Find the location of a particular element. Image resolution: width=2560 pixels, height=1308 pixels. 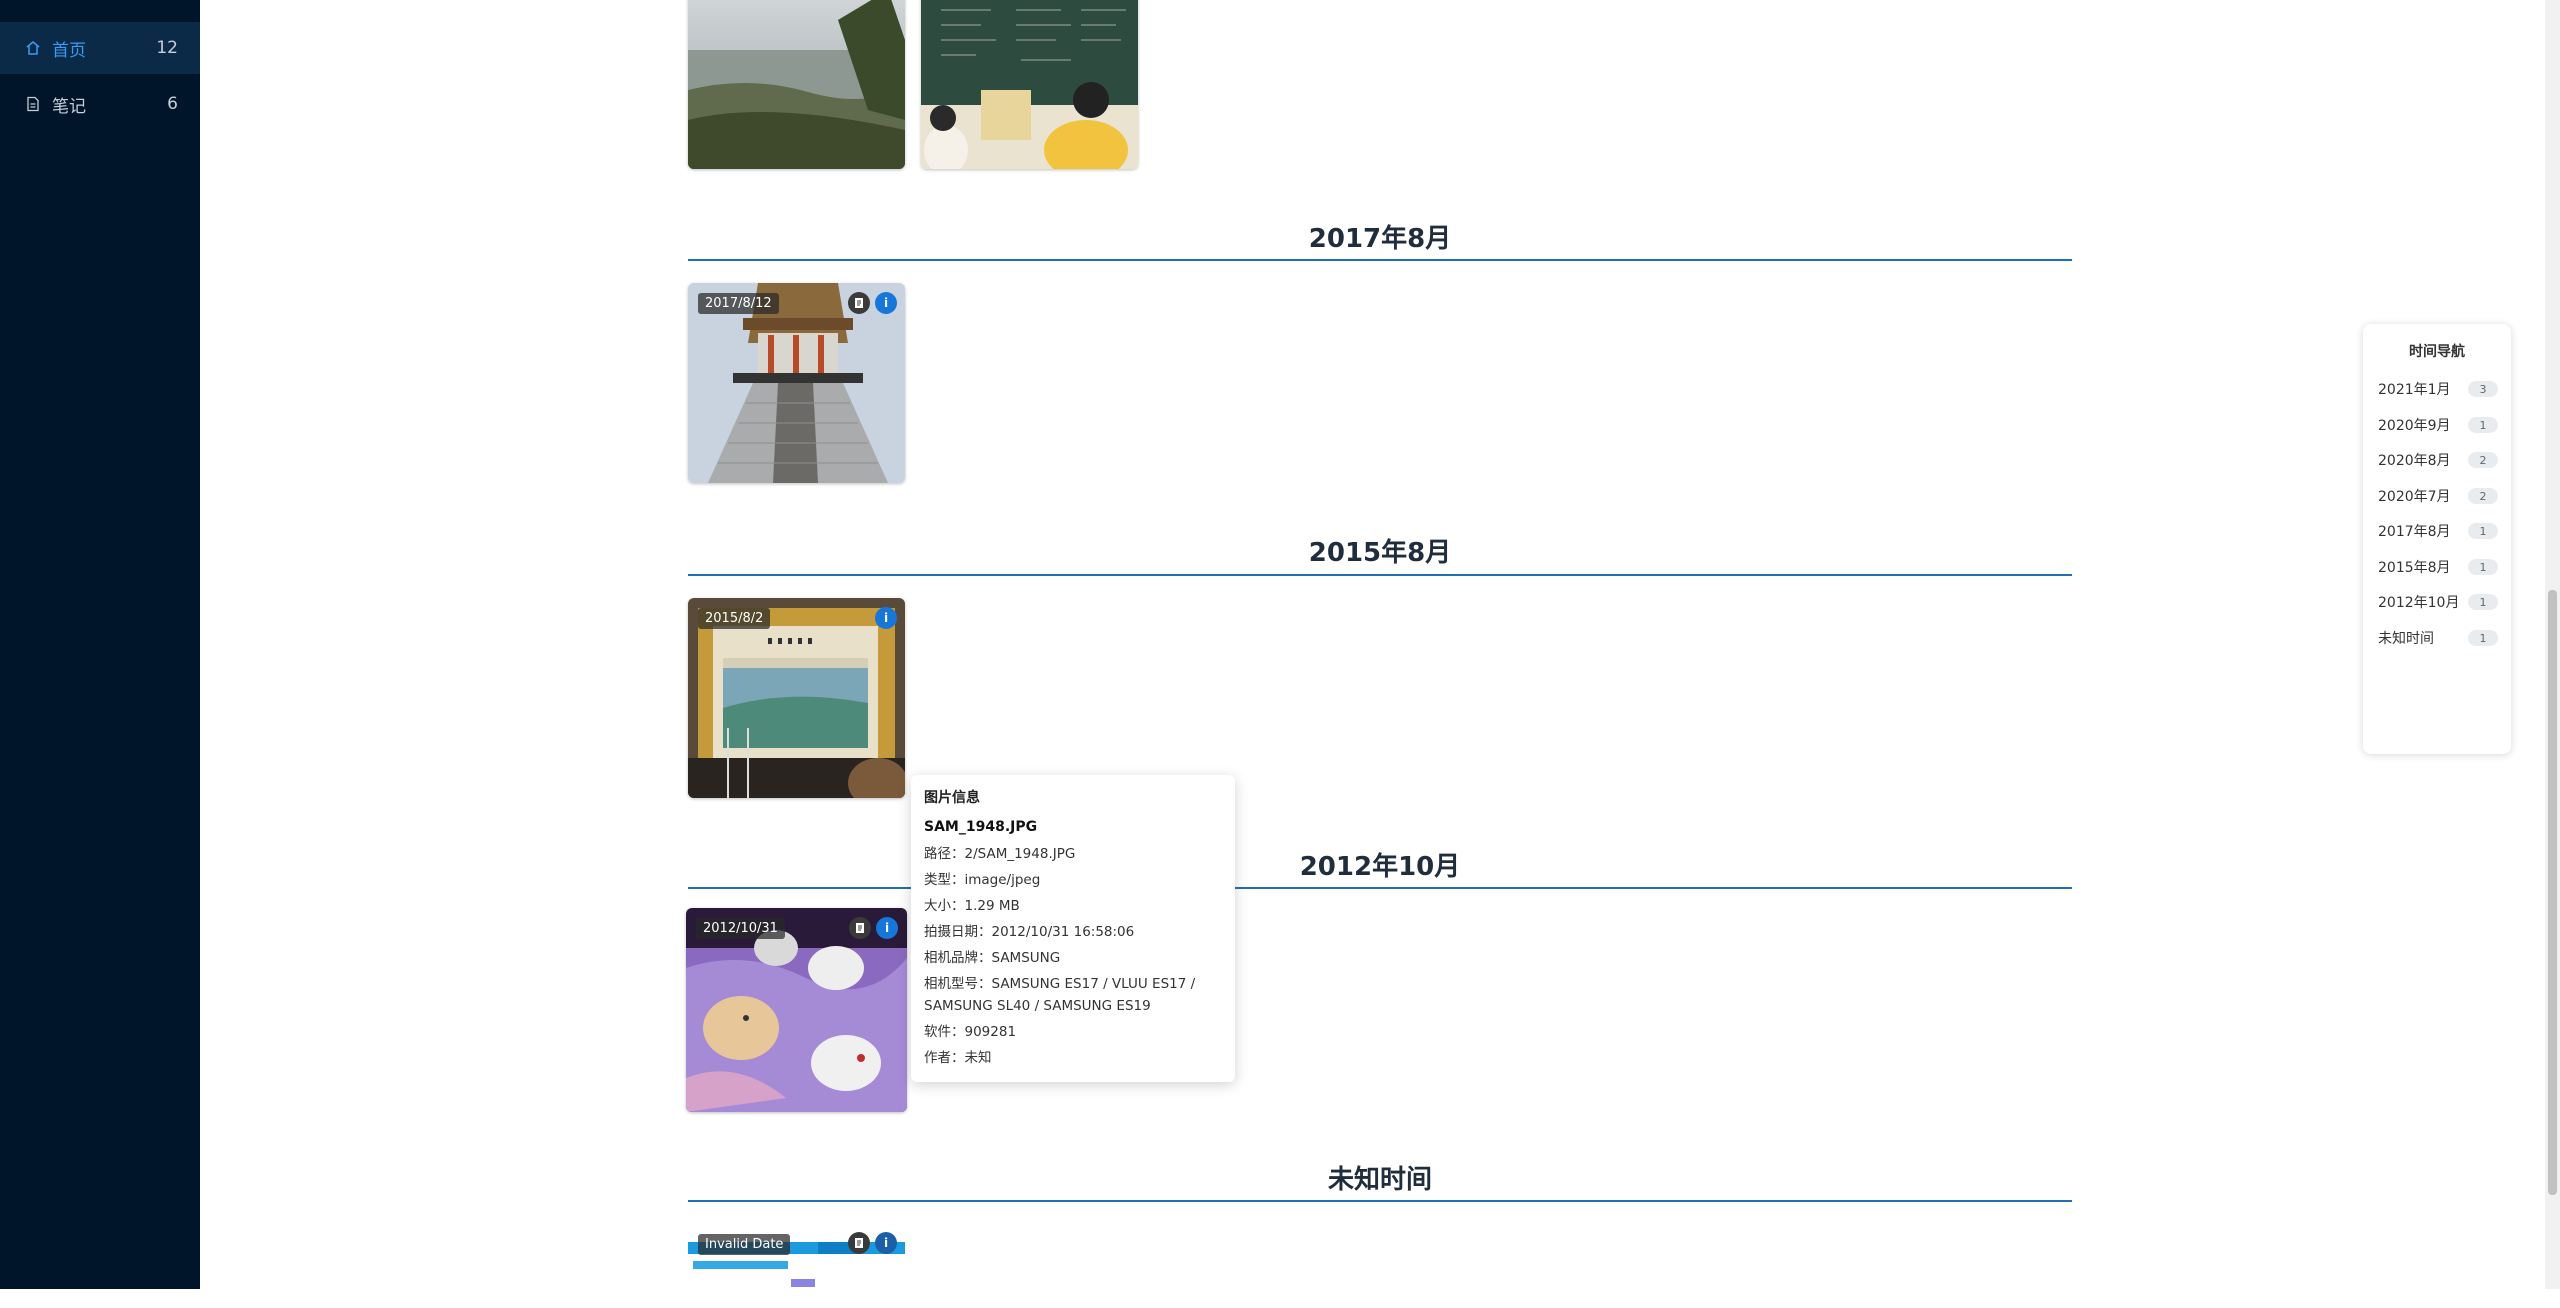

photo-date-badge: Invalid Date is located at coordinates (744, 1244).